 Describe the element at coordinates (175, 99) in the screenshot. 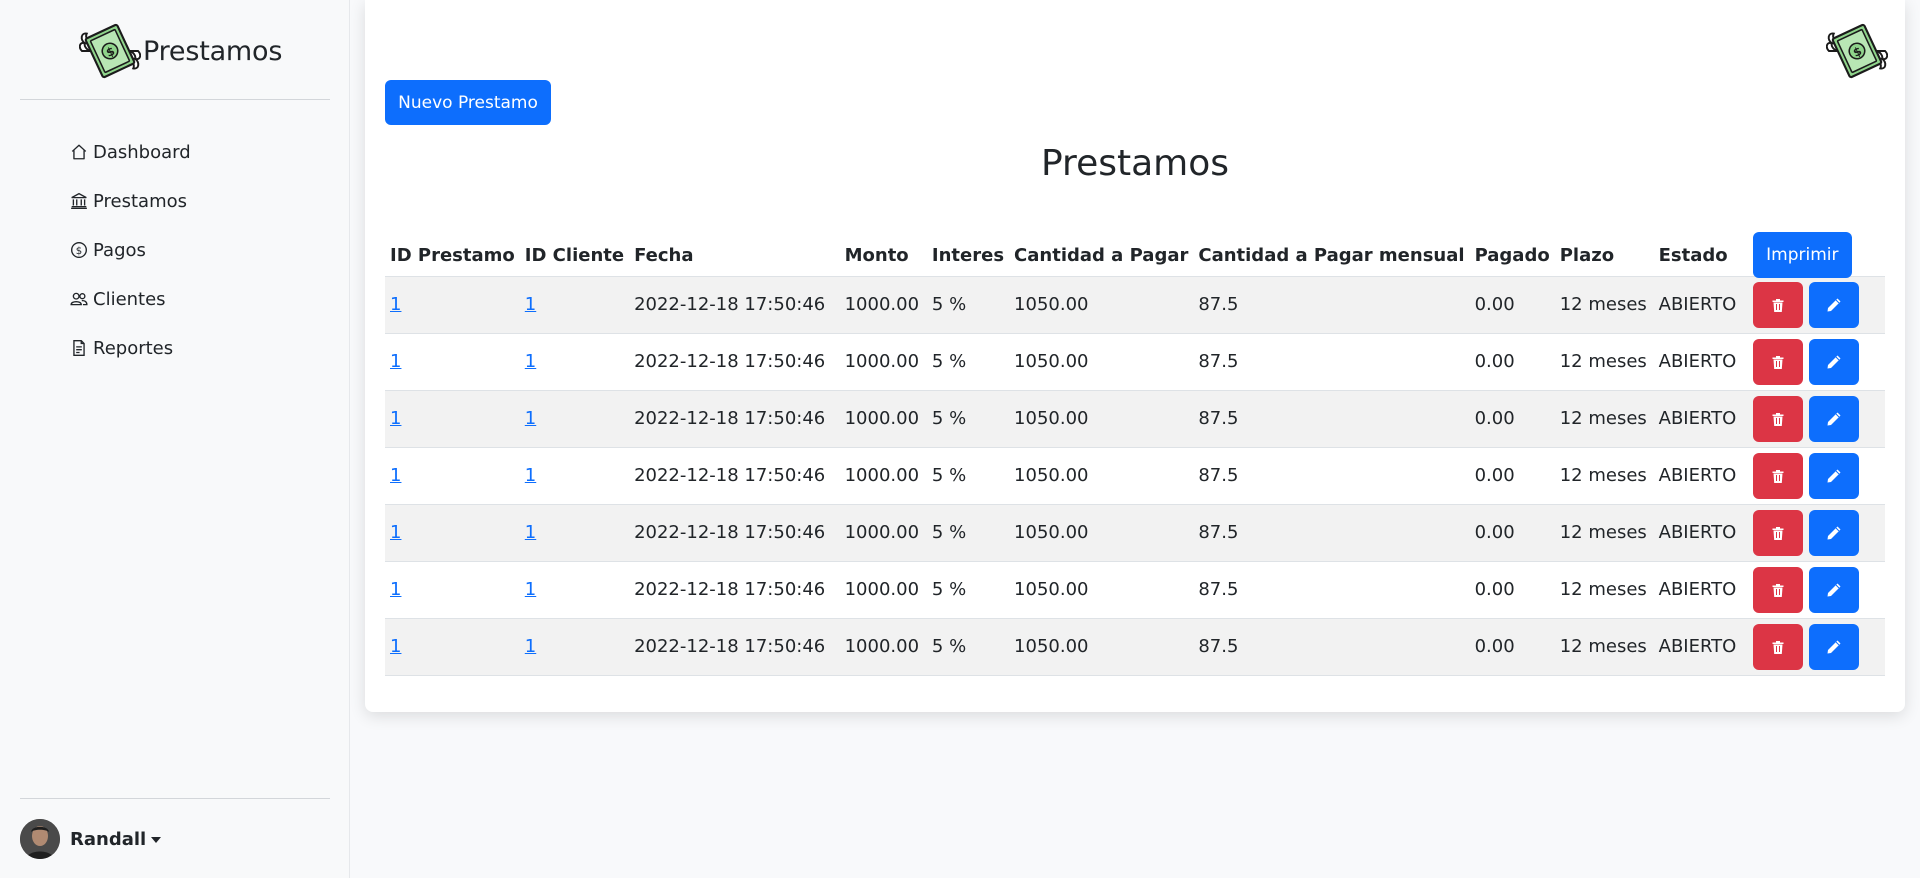

I see `sidebar-divider-top` at that location.